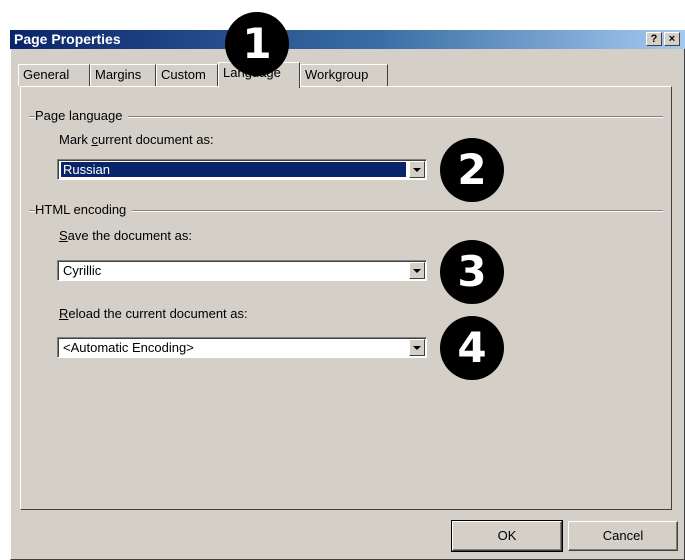  What do you see at coordinates (82, 270) in the screenshot?
I see `save-document-value: Cyrillic` at bounding box center [82, 270].